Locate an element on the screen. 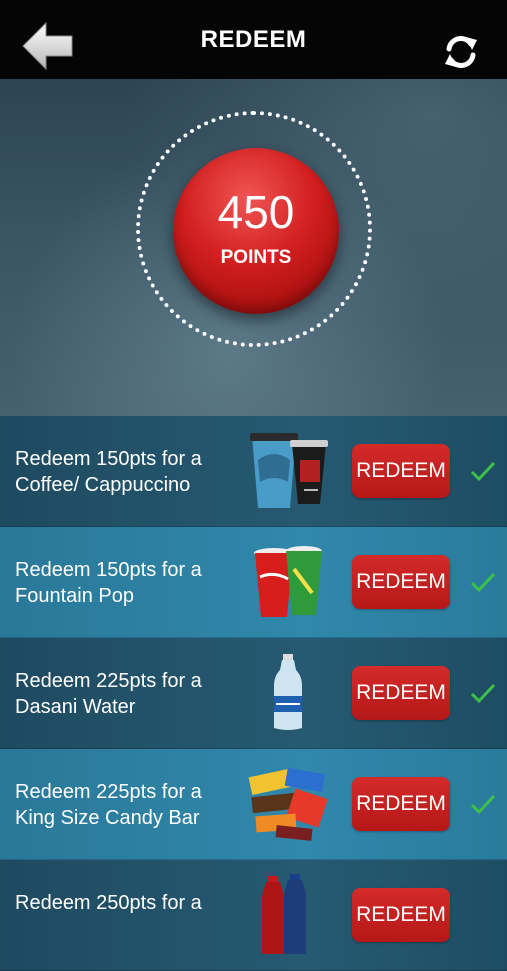 Image resolution: width=507 pixels, height=971 pixels. candy-bars-image is located at coordinates (288, 804).